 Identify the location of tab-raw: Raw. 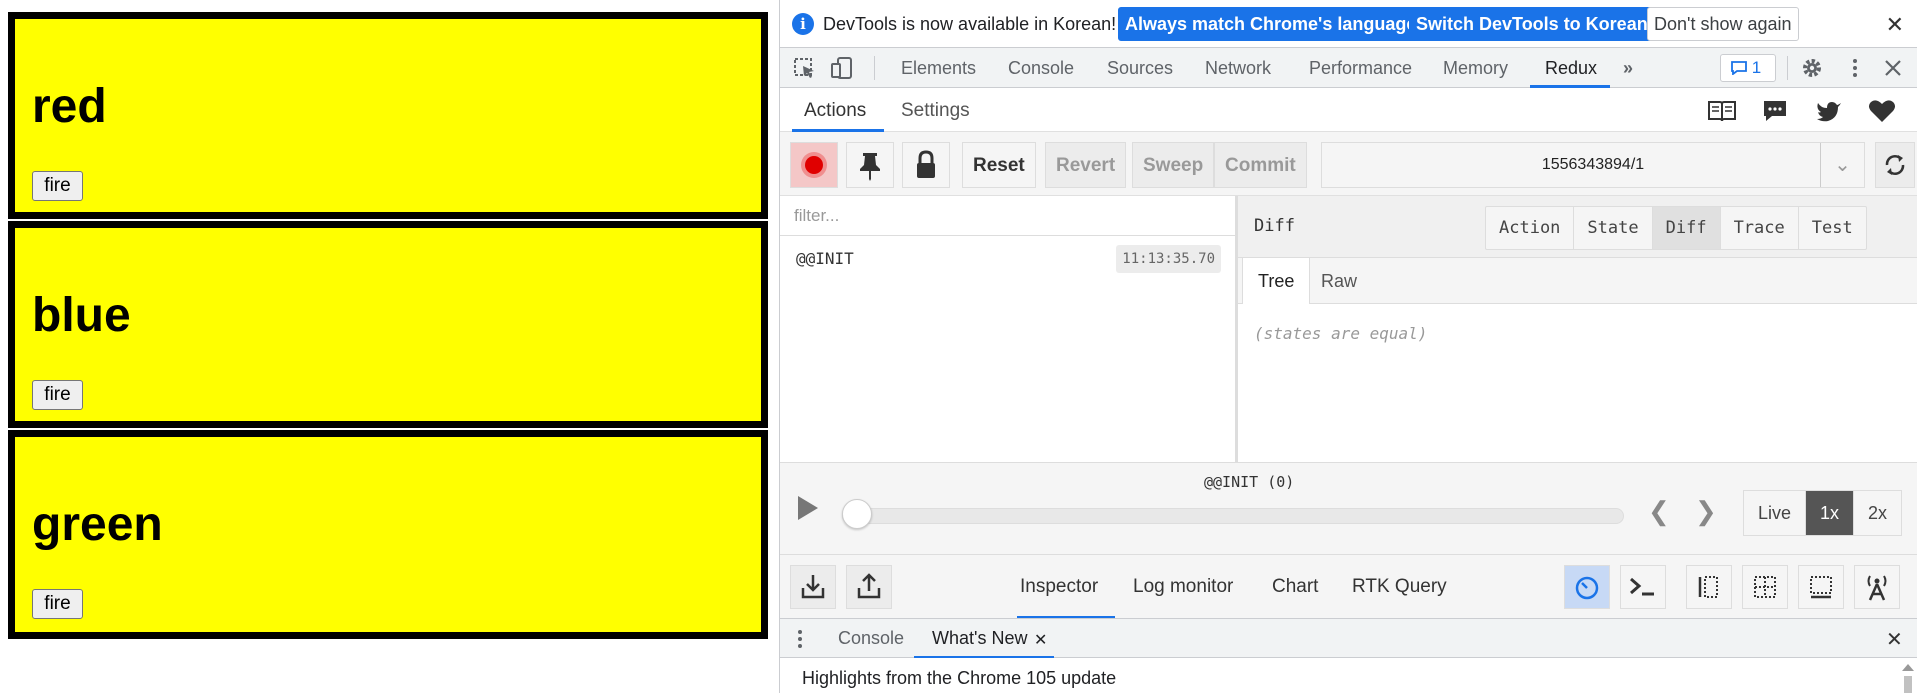
(1339, 281).